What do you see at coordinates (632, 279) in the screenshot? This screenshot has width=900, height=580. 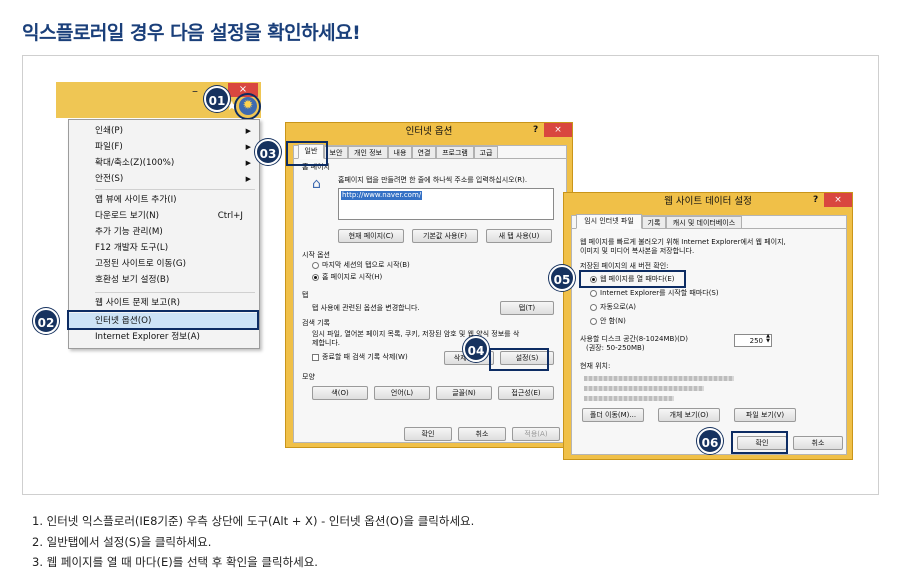 I see `every-visit-highlight` at bounding box center [632, 279].